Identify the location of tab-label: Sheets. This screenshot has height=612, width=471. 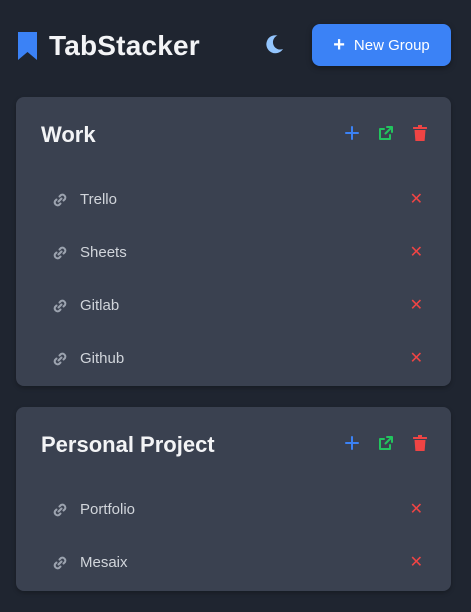
(103, 252).